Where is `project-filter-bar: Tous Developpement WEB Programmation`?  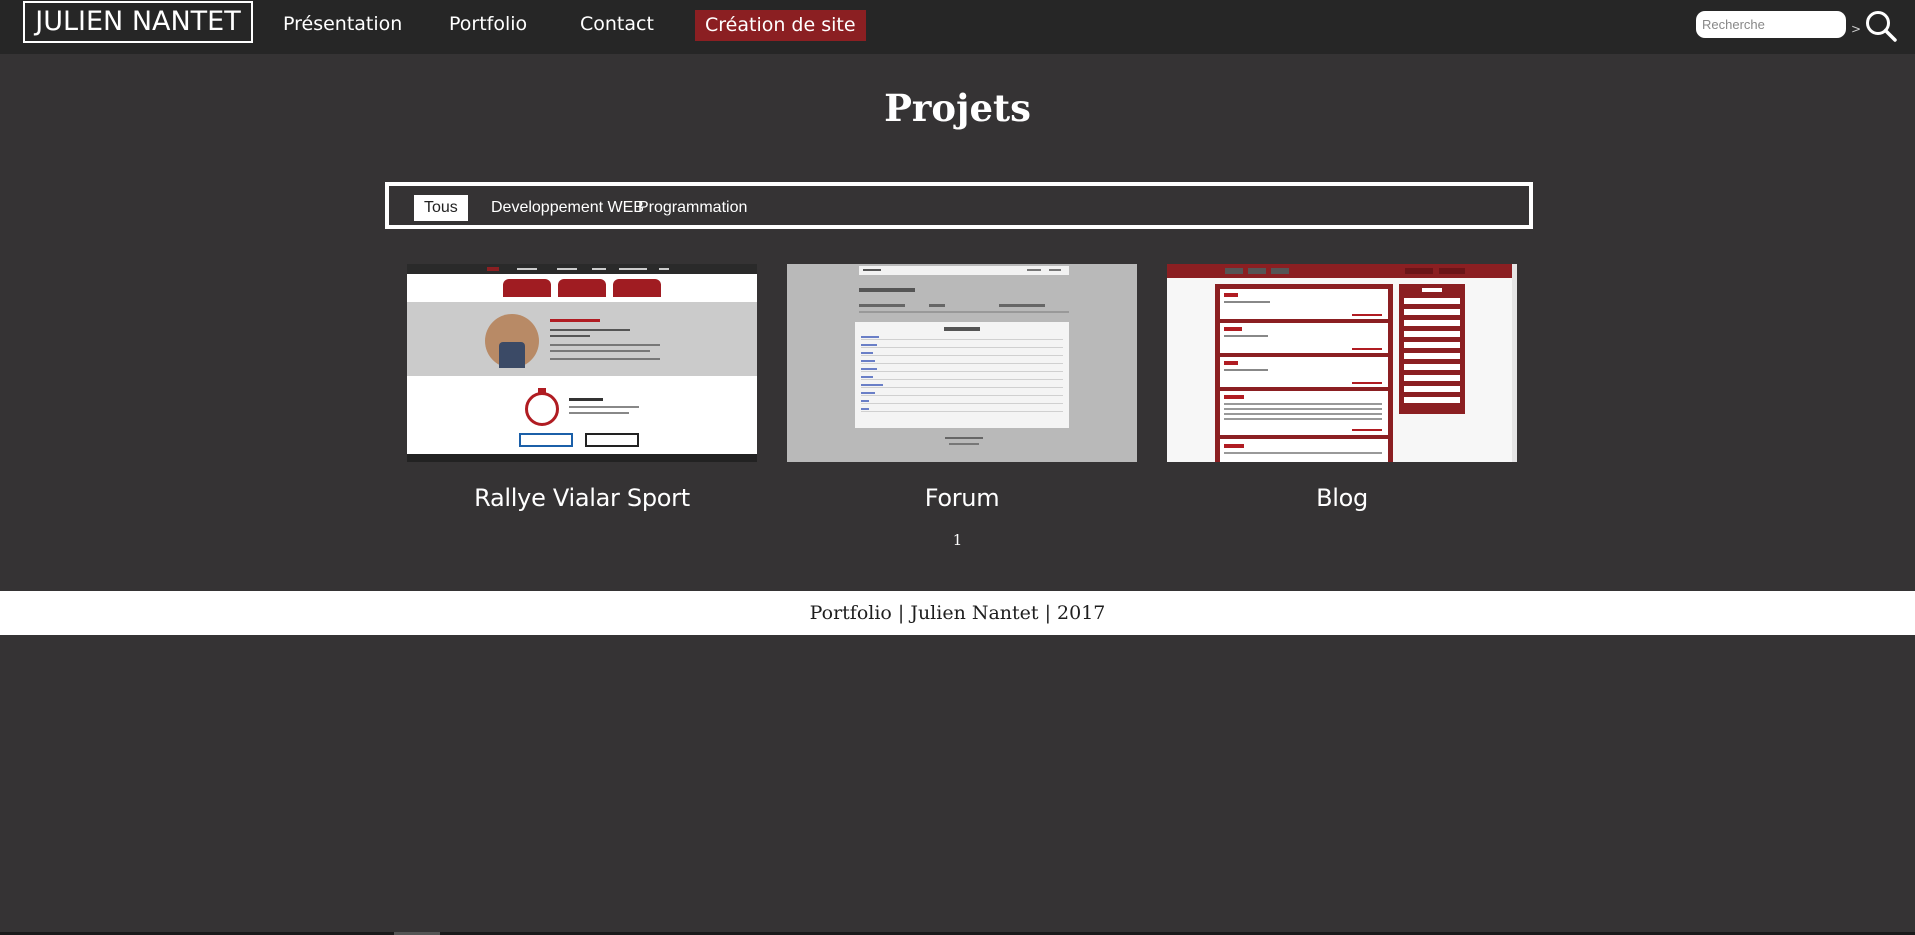
project-filter-bar: Tous Developpement WEB Programmation is located at coordinates (959, 205).